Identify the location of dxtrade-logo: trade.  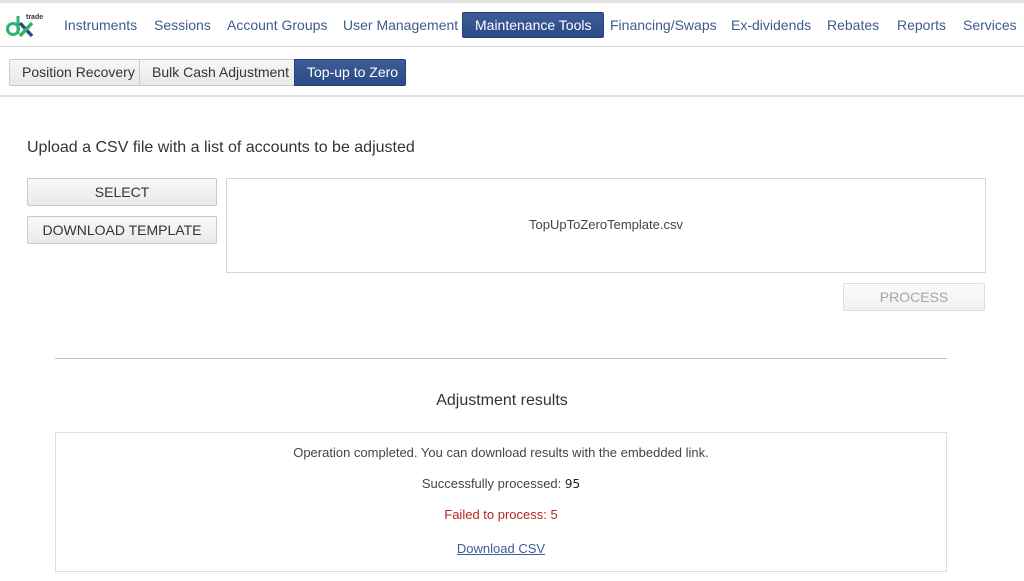
(24, 25).